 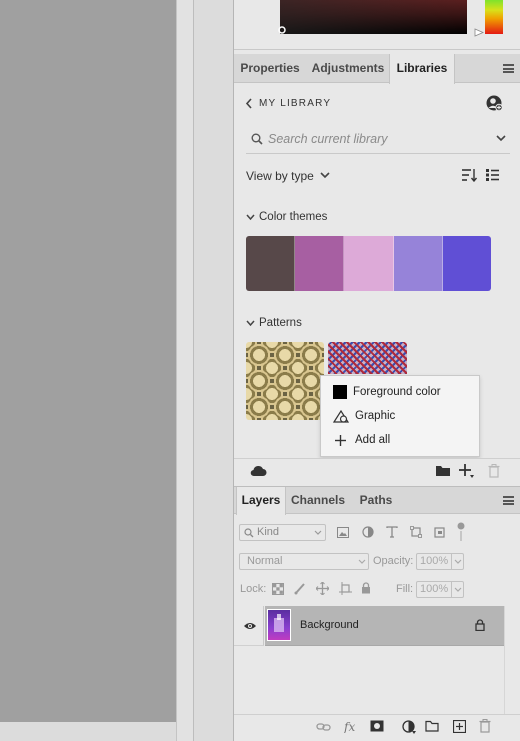 What do you see at coordinates (405, 589) in the screenshot?
I see `fill-label: Fill:` at bounding box center [405, 589].